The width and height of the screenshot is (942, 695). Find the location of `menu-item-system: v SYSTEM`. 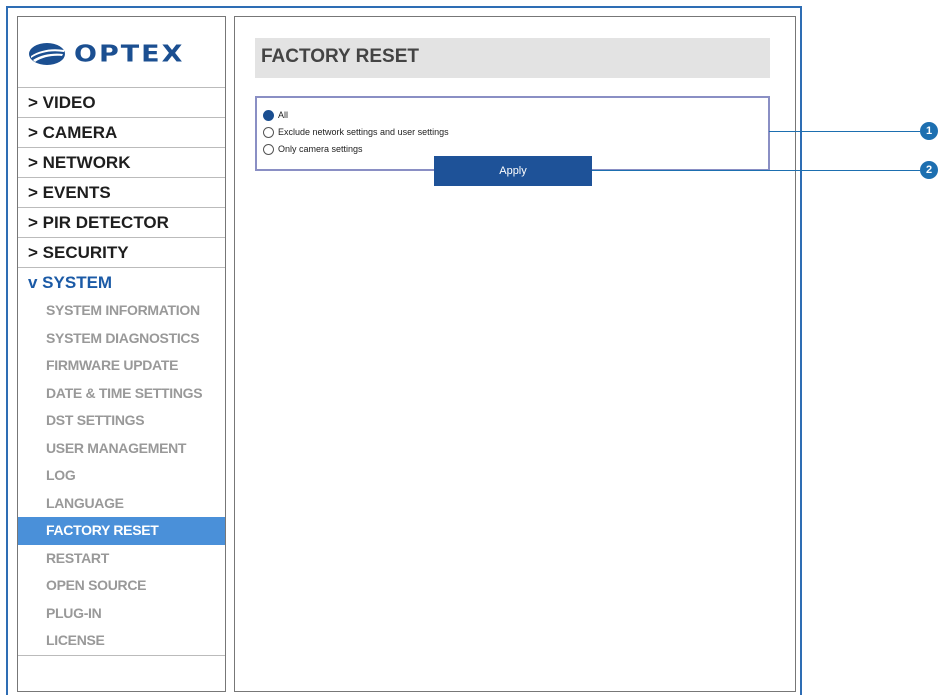

menu-item-system: v SYSTEM is located at coordinates (121, 282).